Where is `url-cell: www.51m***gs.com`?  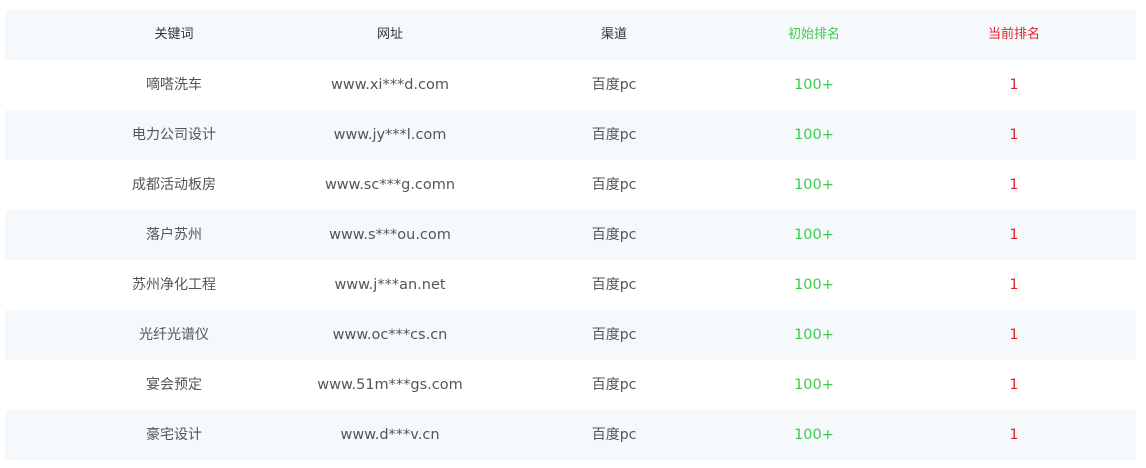 url-cell: www.51m***gs.com is located at coordinates (390, 385).